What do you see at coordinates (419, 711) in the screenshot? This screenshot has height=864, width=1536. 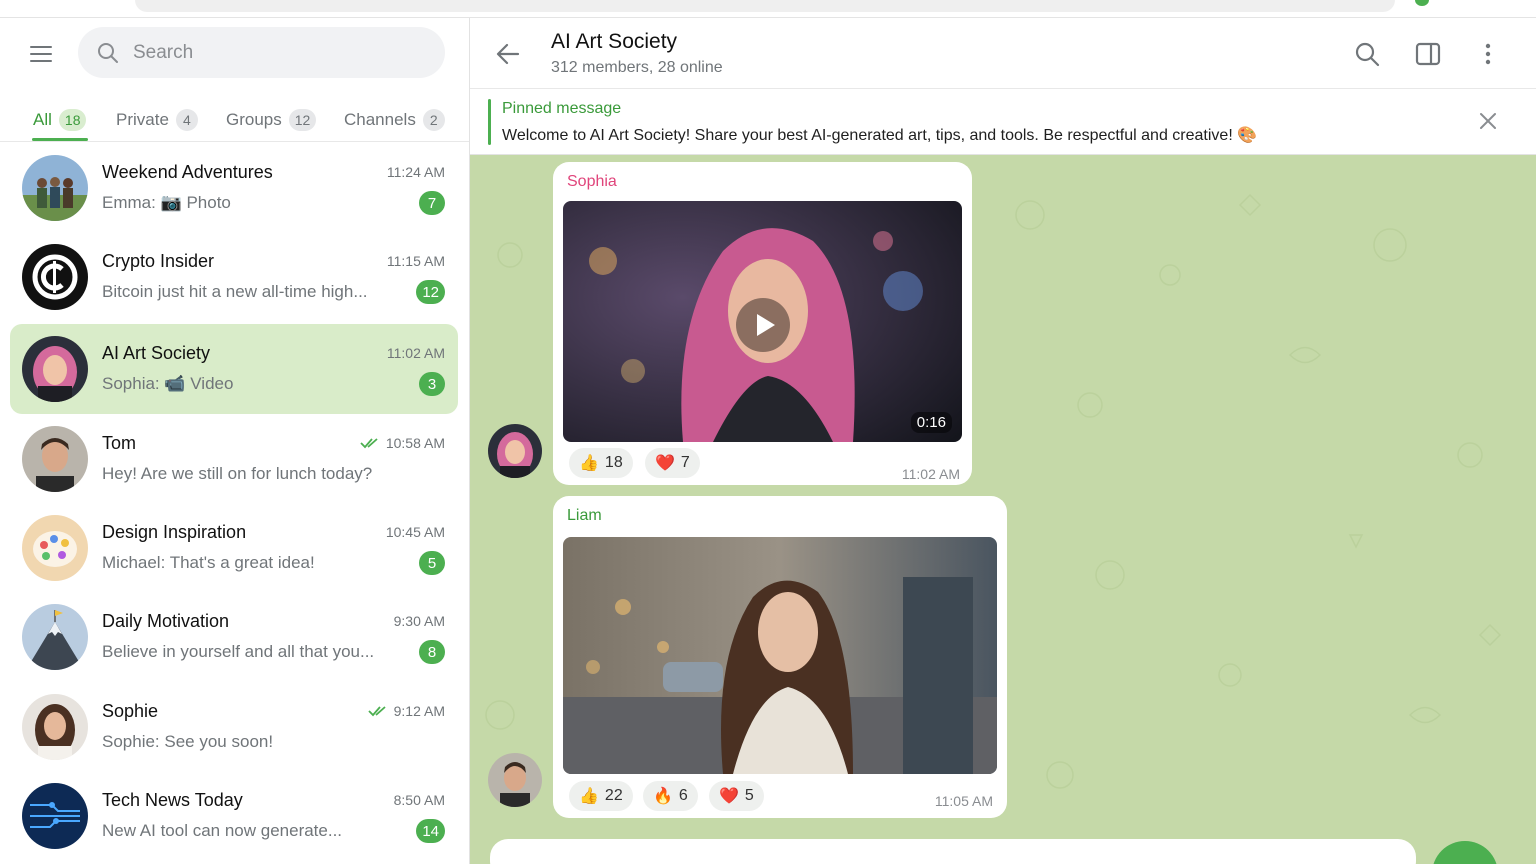 I see `chat-time-text: 9:12 AM` at bounding box center [419, 711].